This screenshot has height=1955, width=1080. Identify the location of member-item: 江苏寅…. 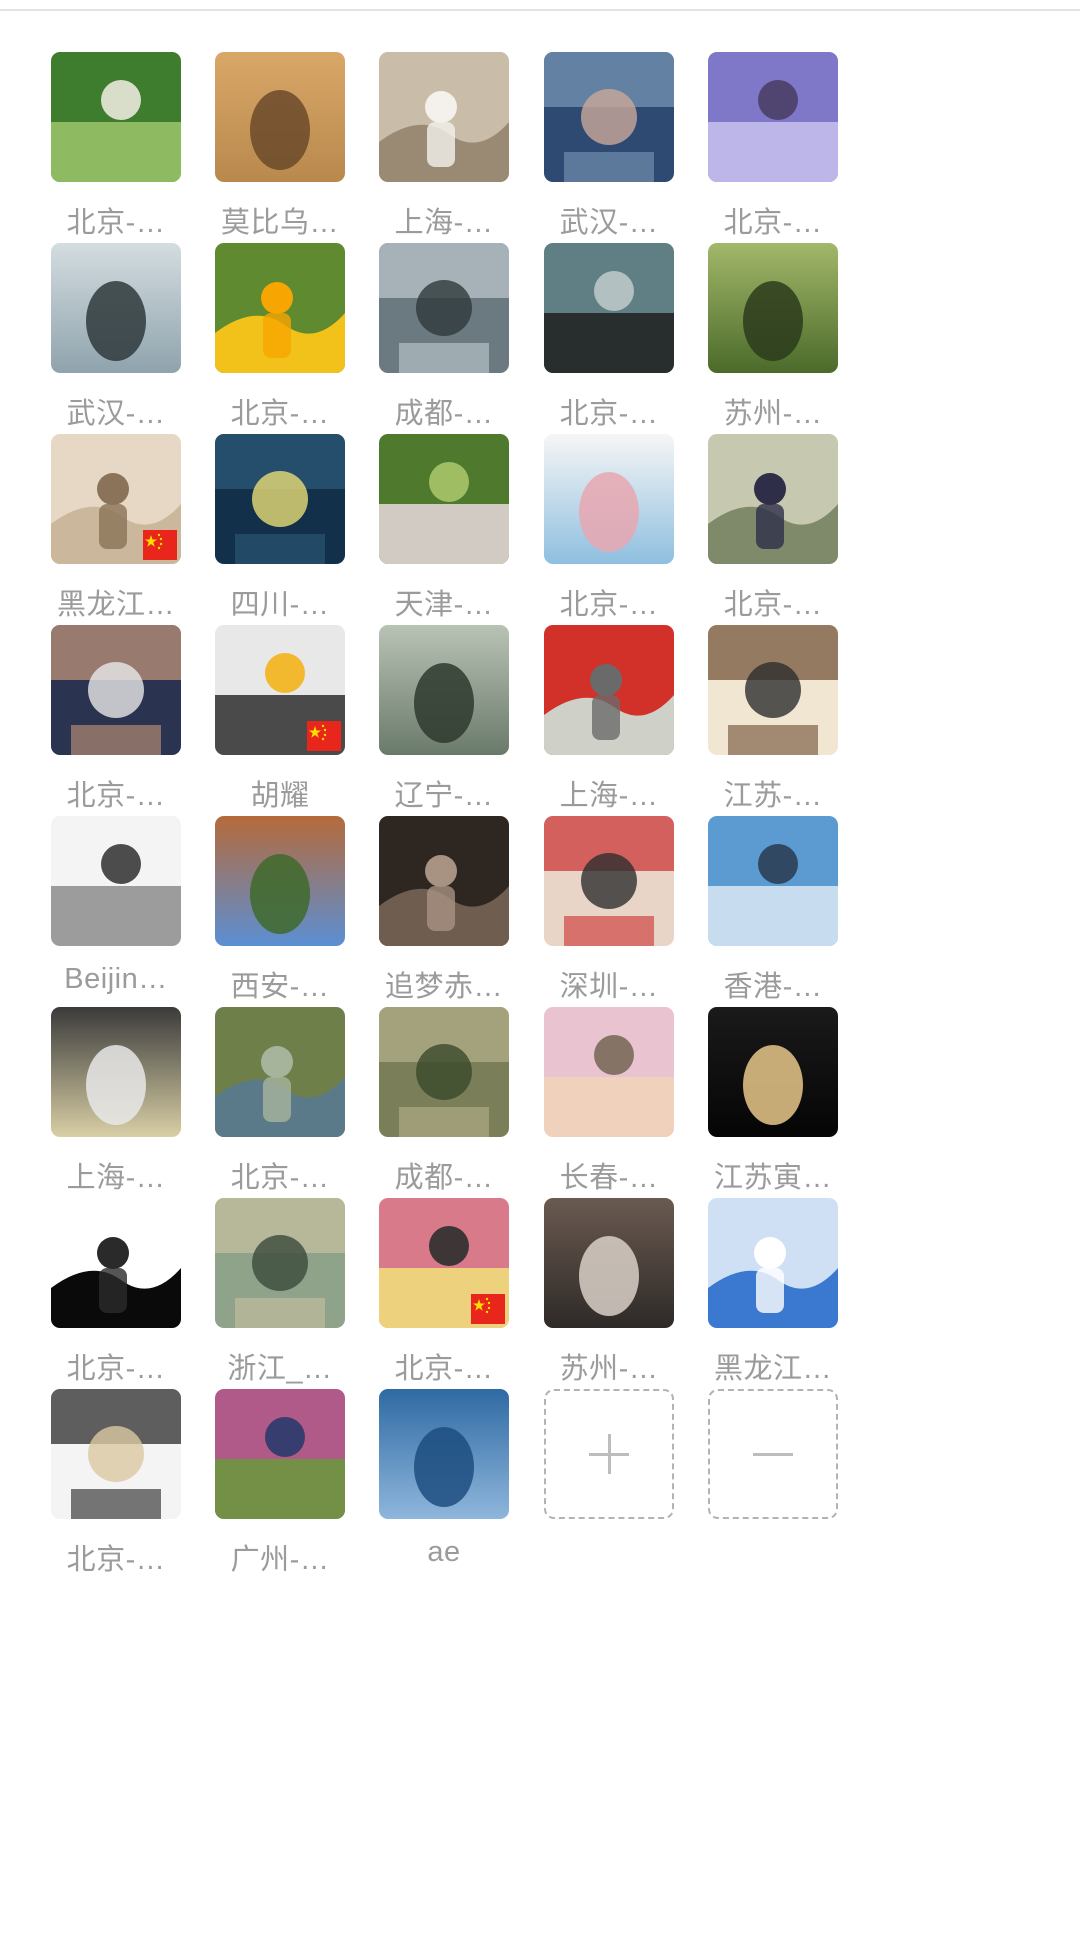
(759, 1107).